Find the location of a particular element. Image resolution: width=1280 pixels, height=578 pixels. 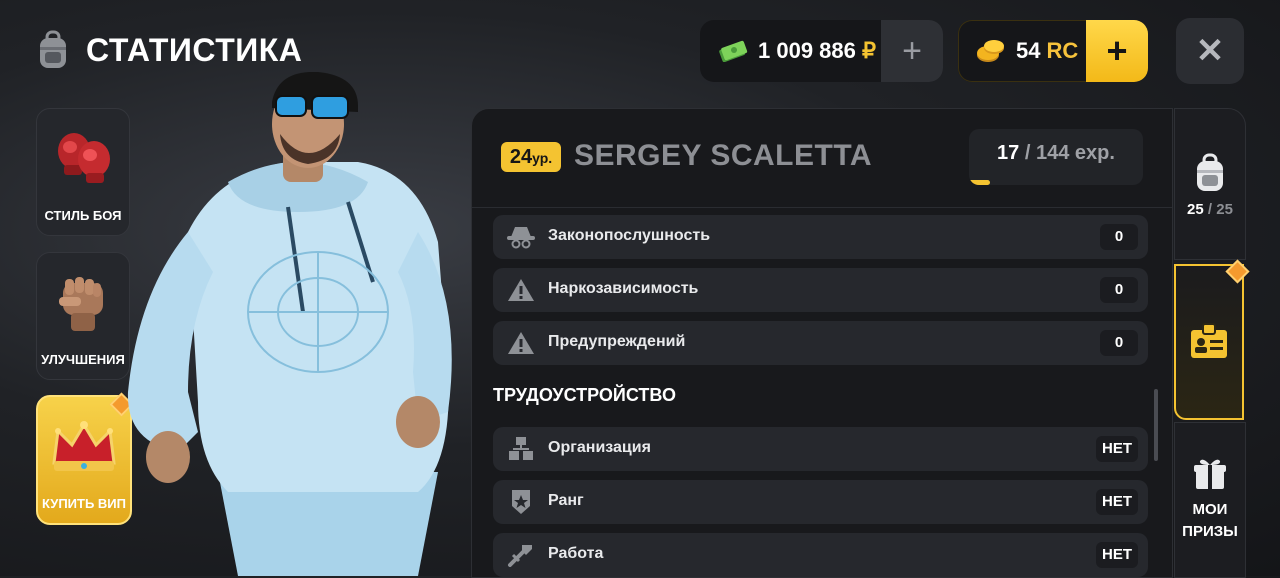

money-balance: 1 009 886 ₽ + is located at coordinates (821, 51).